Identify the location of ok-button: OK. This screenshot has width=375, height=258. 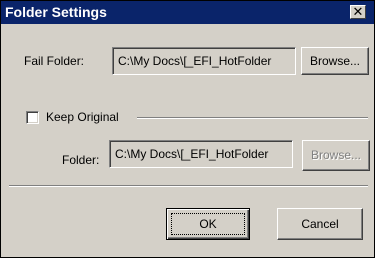
(208, 224).